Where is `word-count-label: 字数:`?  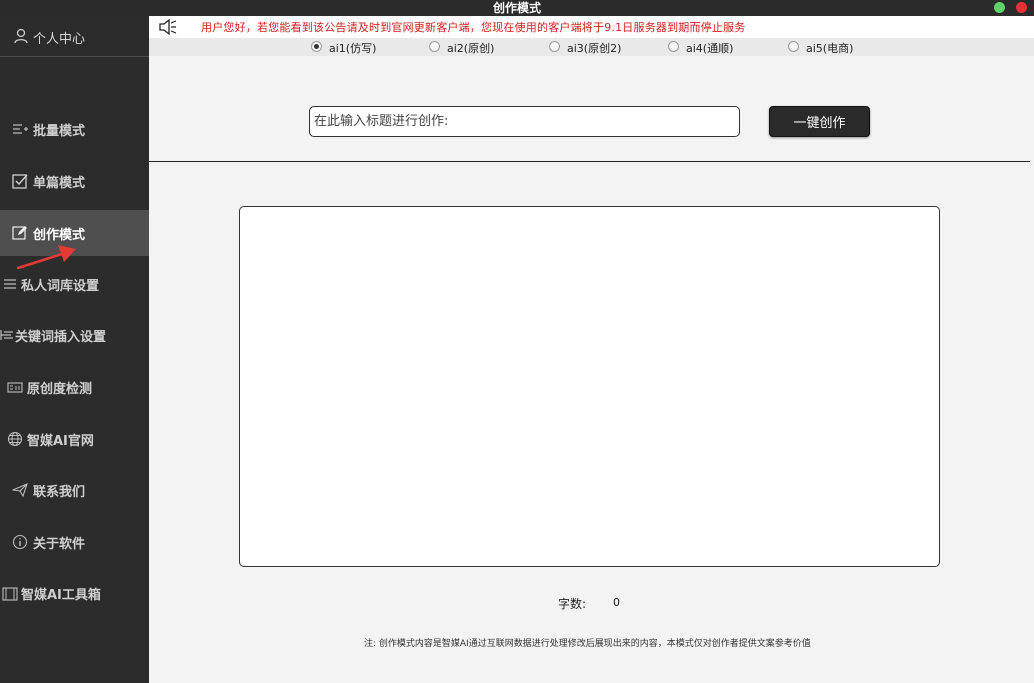 word-count-label: 字数: is located at coordinates (572, 604).